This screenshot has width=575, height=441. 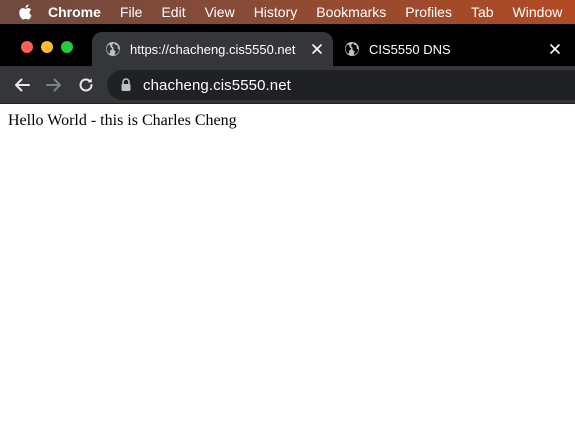 What do you see at coordinates (276, 12) in the screenshot?
I see `menu-history: History` at bounding box center [276, 12].